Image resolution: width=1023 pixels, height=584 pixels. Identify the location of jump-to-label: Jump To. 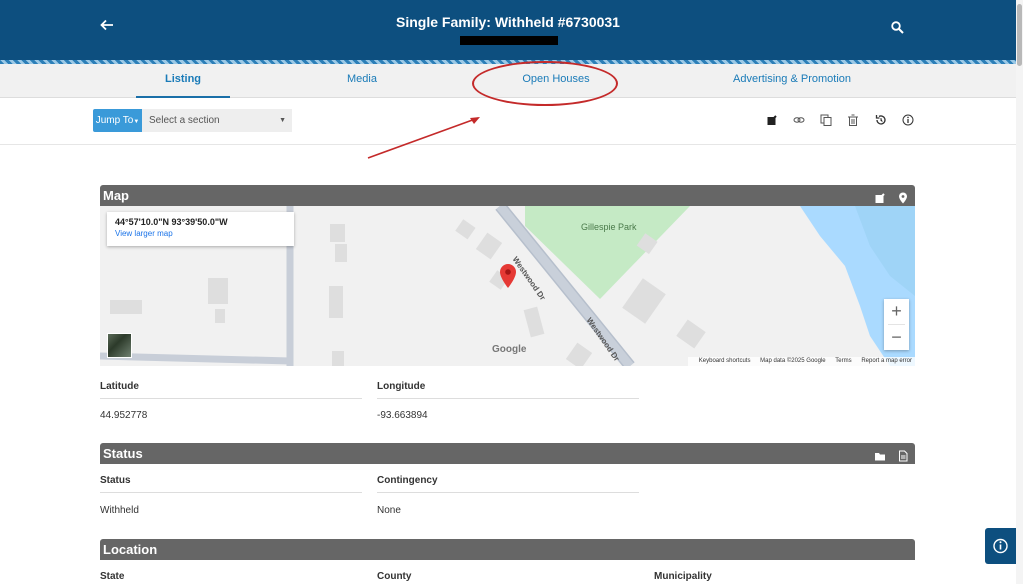
(114, 120).